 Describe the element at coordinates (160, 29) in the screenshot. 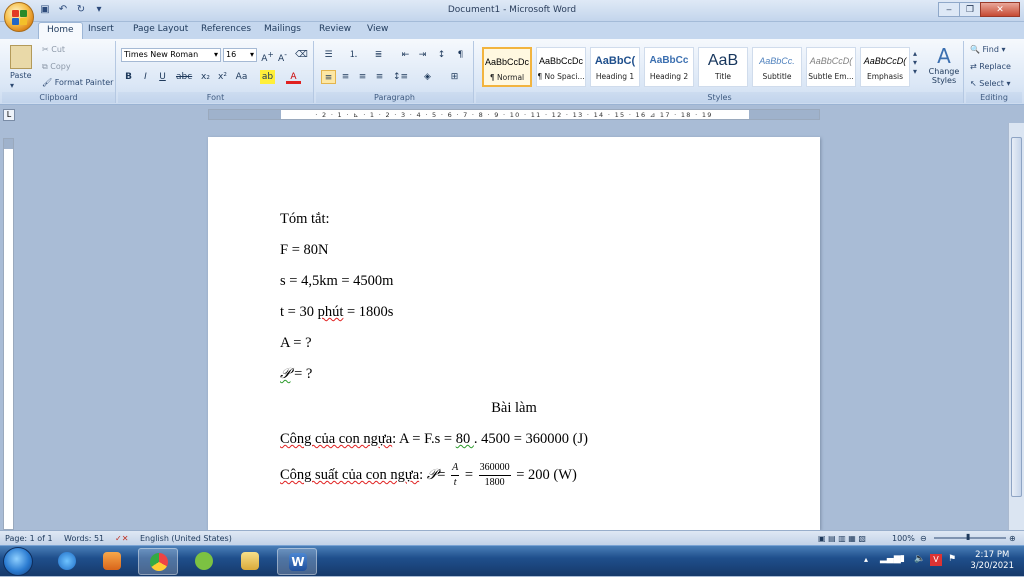

I see `tab-page-layout: Page Layout` at that location.